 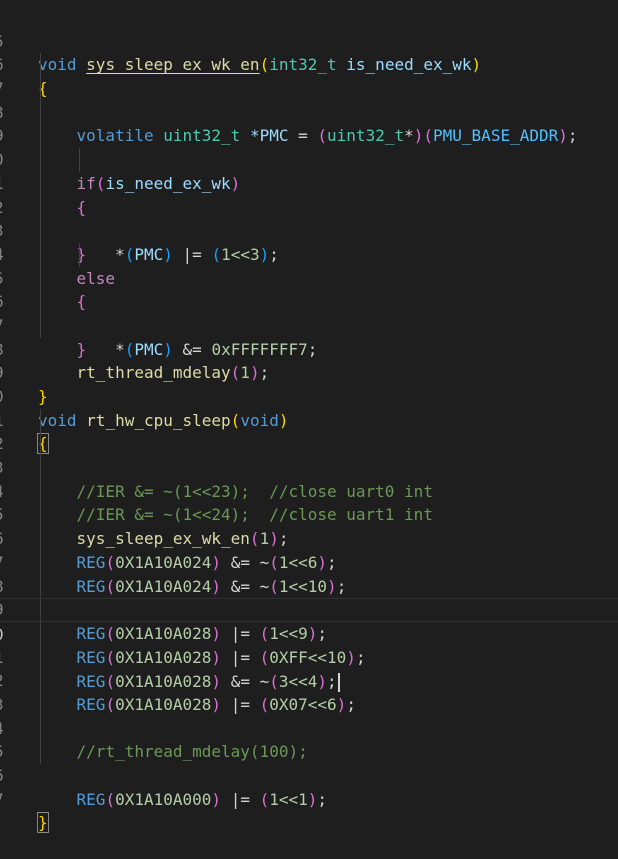 I want to click on code-line: 6, so click(x=309, y=762).